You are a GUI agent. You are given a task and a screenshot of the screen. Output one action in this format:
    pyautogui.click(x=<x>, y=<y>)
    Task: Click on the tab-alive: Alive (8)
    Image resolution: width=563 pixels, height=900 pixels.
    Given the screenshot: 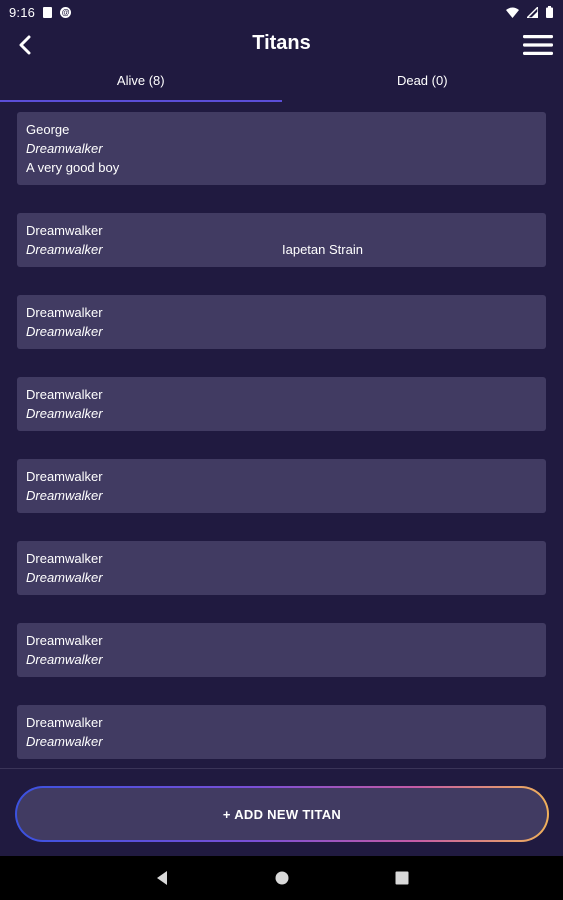 What is the action you would take?
    pyautogui.click(x=141, y=84)
    